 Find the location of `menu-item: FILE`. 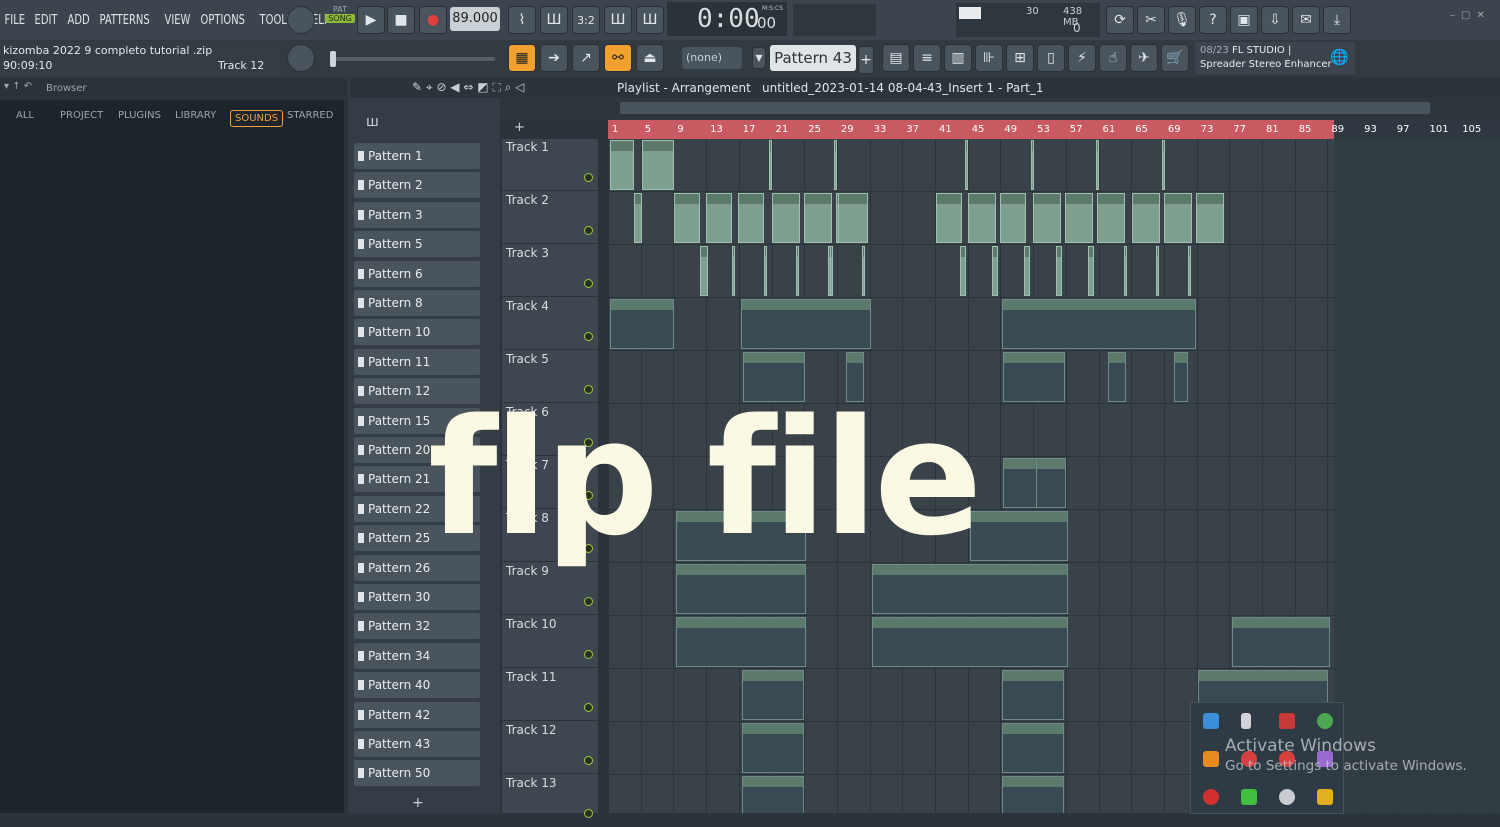

menu-item: FILE is located at coordinates (15, 20).